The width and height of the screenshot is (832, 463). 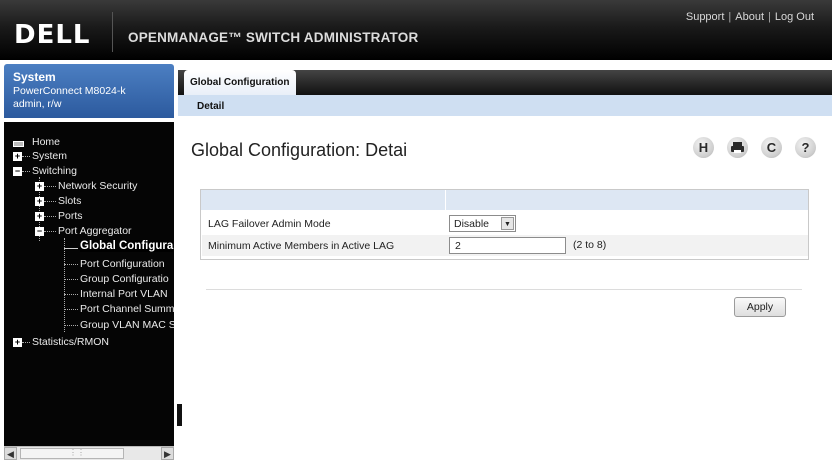 What do you see at coordinates (210, 106) in the screenshot?
I see `subtab-detail: Detail` at bounding box center [210, 106].